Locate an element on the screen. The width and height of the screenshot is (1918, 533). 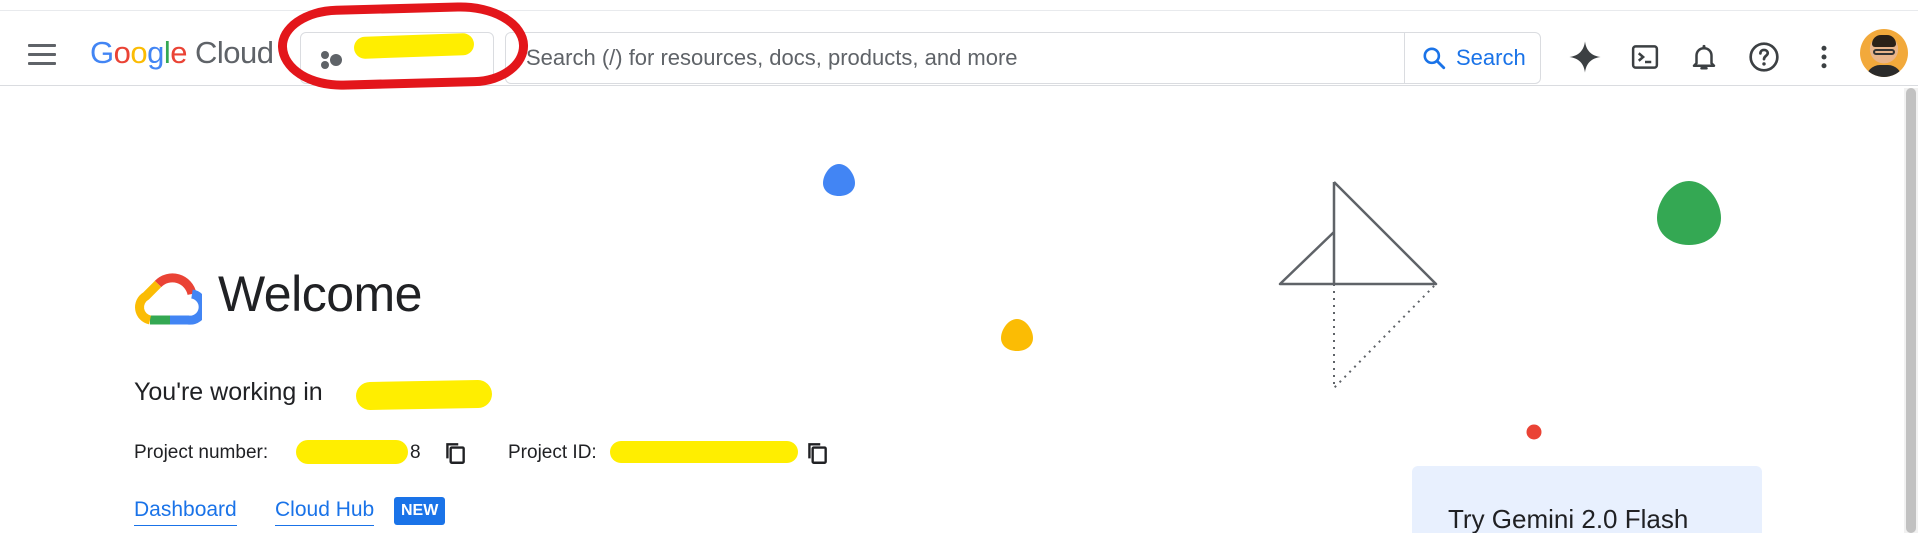
project-id-label: Project ID: is located at coordinates (552, 452).